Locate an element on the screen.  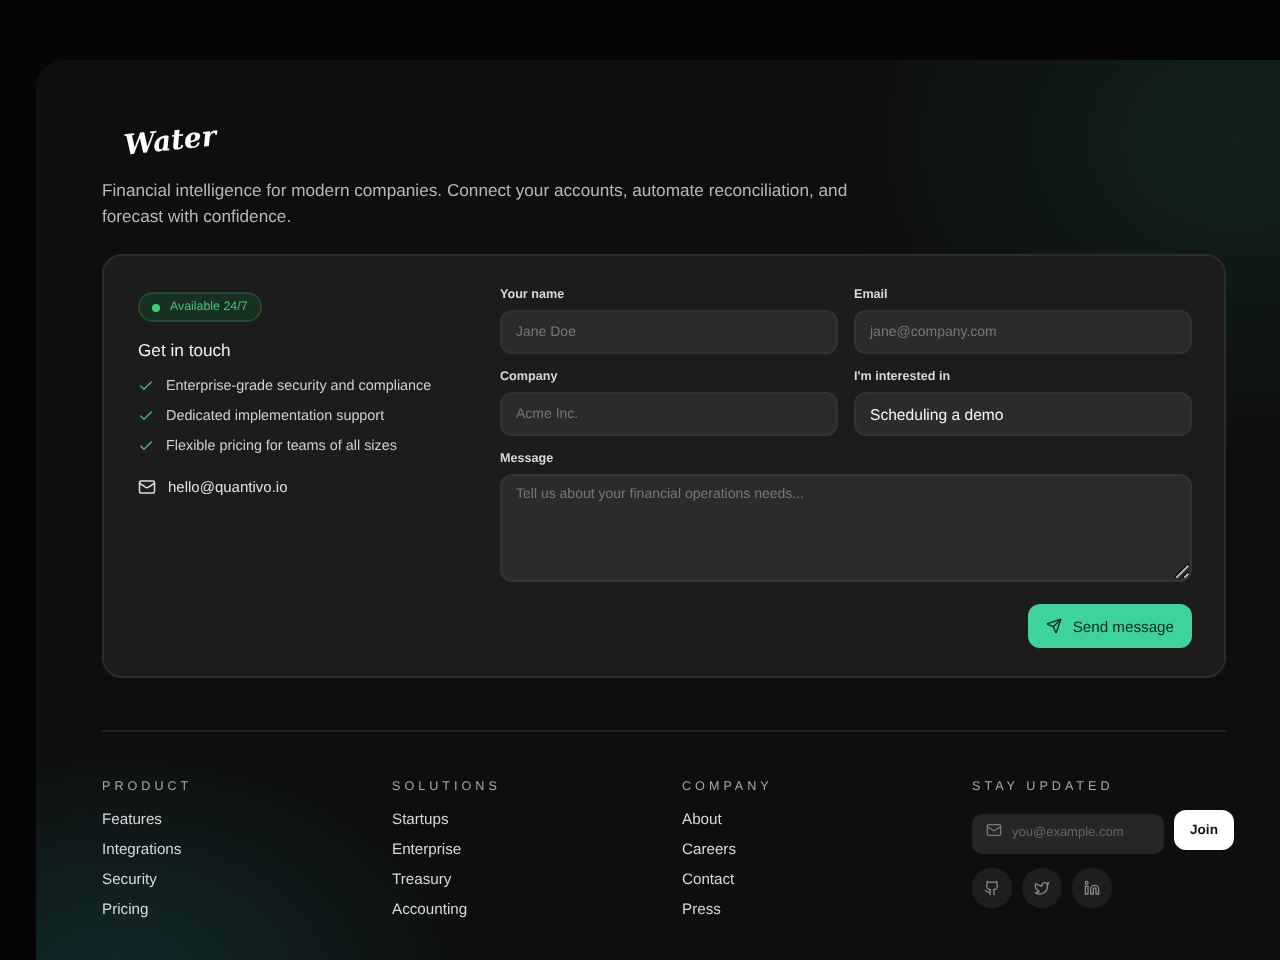
github-icon is located at coordinates (992, 888).